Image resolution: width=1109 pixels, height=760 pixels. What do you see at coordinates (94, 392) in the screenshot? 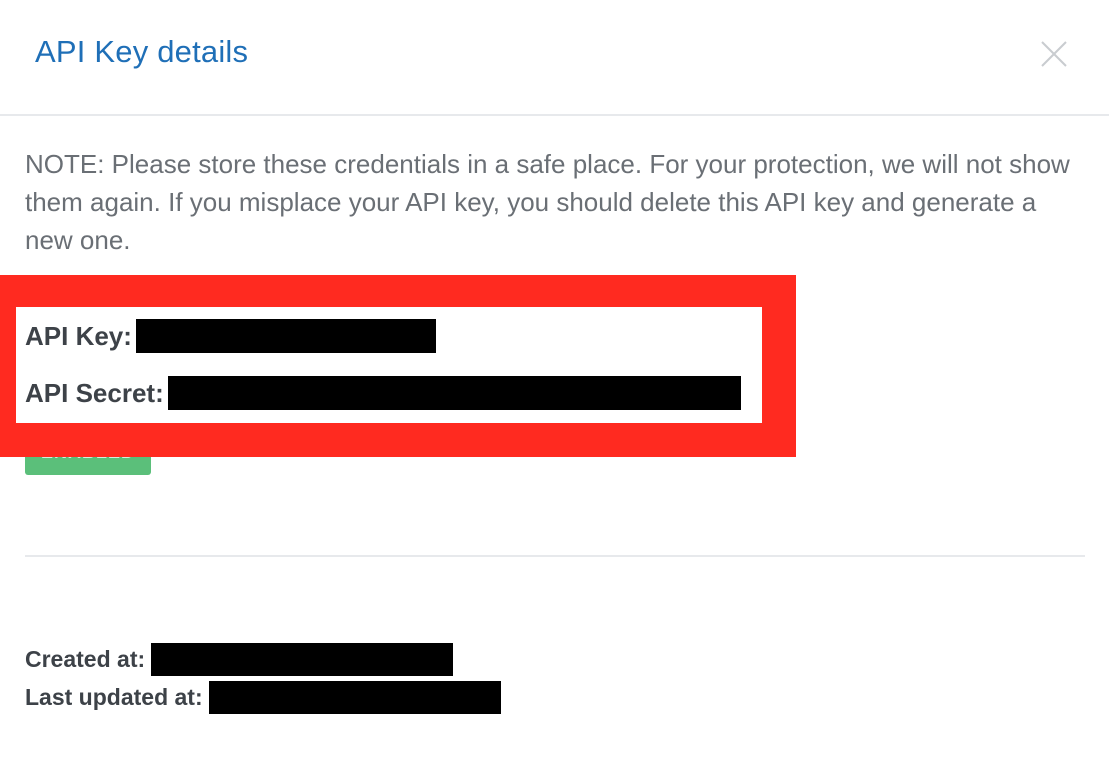
I see `api-secret-label: API Secret:` at bounding box center [94, 392].